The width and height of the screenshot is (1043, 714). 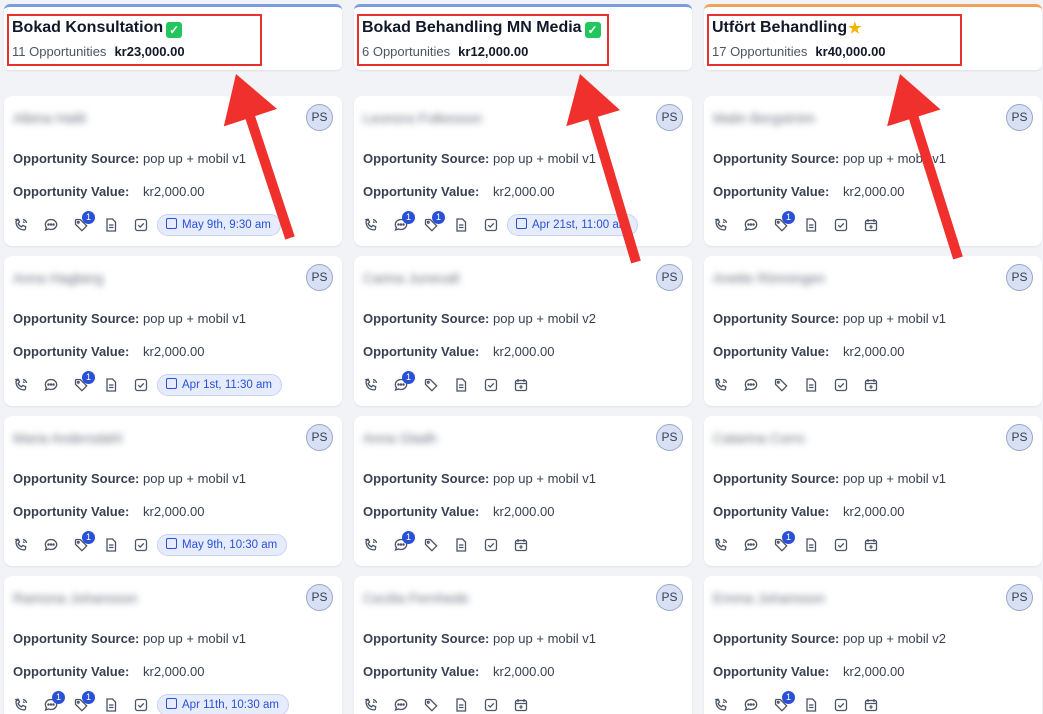 I want to click on contact-name: Malin Bergström, so click(x=764, y=118).